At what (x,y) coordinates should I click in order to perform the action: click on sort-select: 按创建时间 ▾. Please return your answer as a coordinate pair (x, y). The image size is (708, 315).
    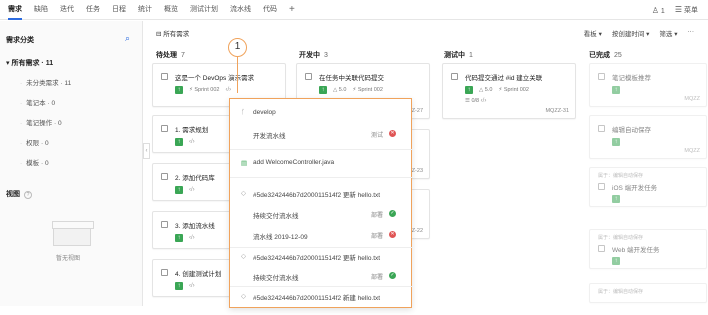
    Looking at the image, I should click on (631, 33).